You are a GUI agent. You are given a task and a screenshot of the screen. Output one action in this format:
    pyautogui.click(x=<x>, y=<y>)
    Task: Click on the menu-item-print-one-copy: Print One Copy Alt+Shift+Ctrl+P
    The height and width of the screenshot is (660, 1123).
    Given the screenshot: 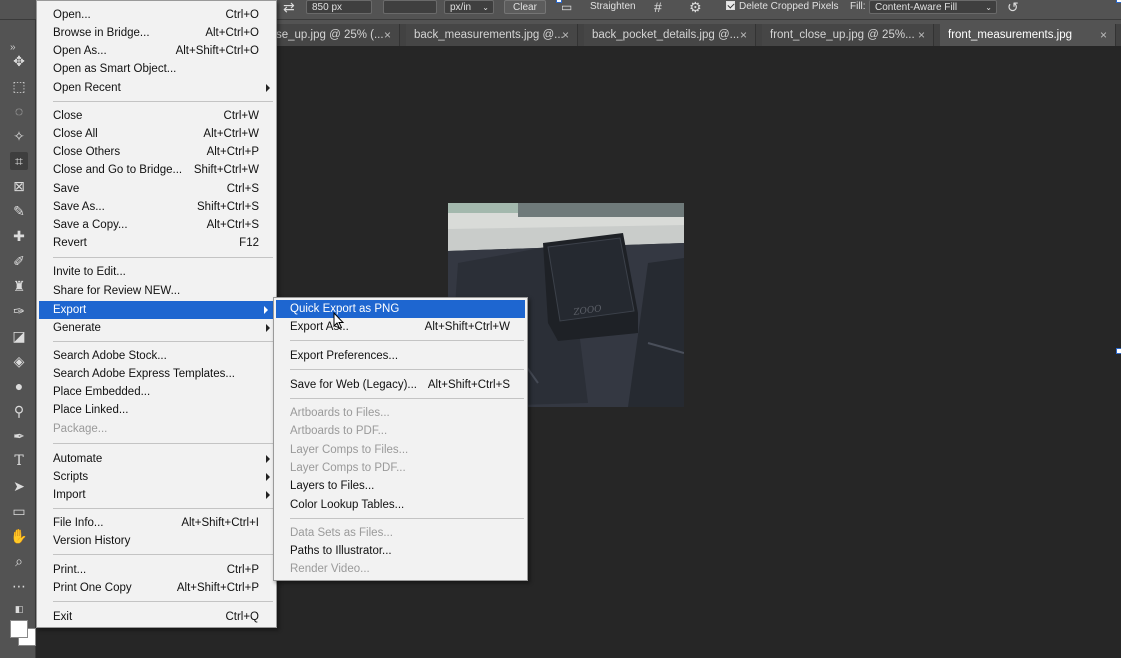 What is the action you would take?
    pyautogui.click(x=156, y=588)
    